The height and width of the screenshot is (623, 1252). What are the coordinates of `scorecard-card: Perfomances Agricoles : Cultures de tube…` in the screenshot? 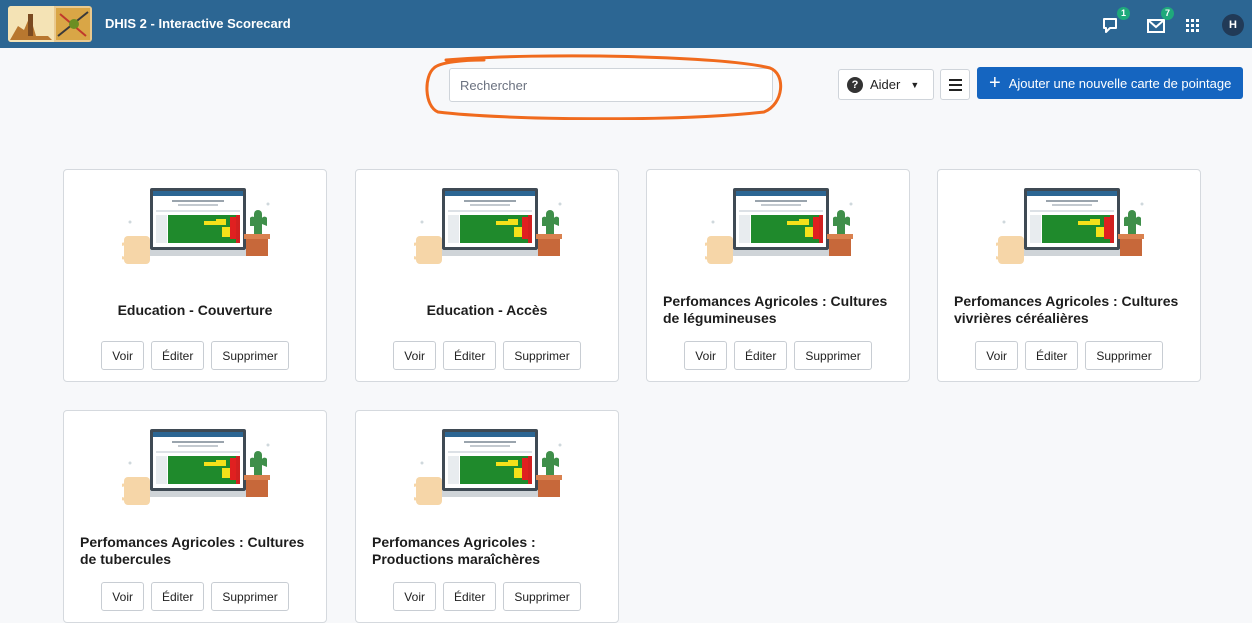 It's located at (195, 516).